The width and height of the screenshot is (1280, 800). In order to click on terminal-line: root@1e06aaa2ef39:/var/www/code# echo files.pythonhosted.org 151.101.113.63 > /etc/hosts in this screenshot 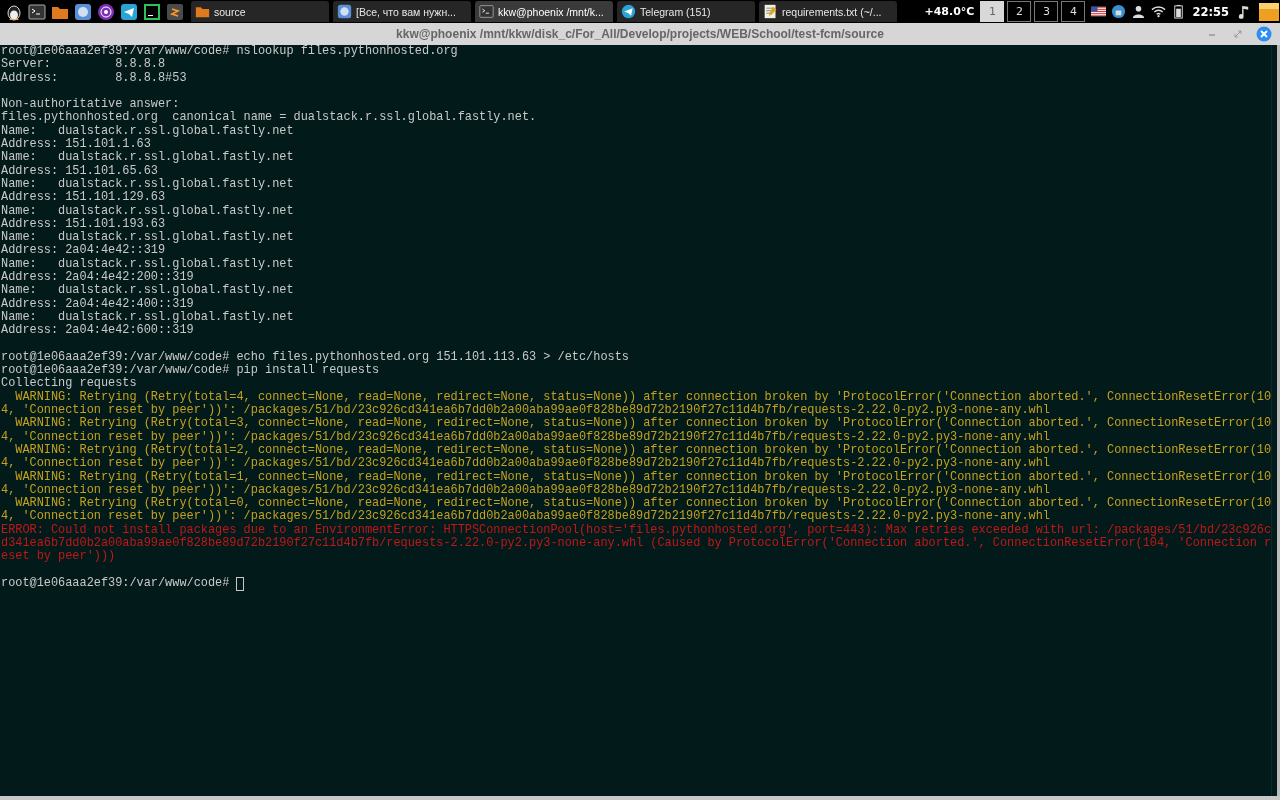, I will do `click(315, 357)`.